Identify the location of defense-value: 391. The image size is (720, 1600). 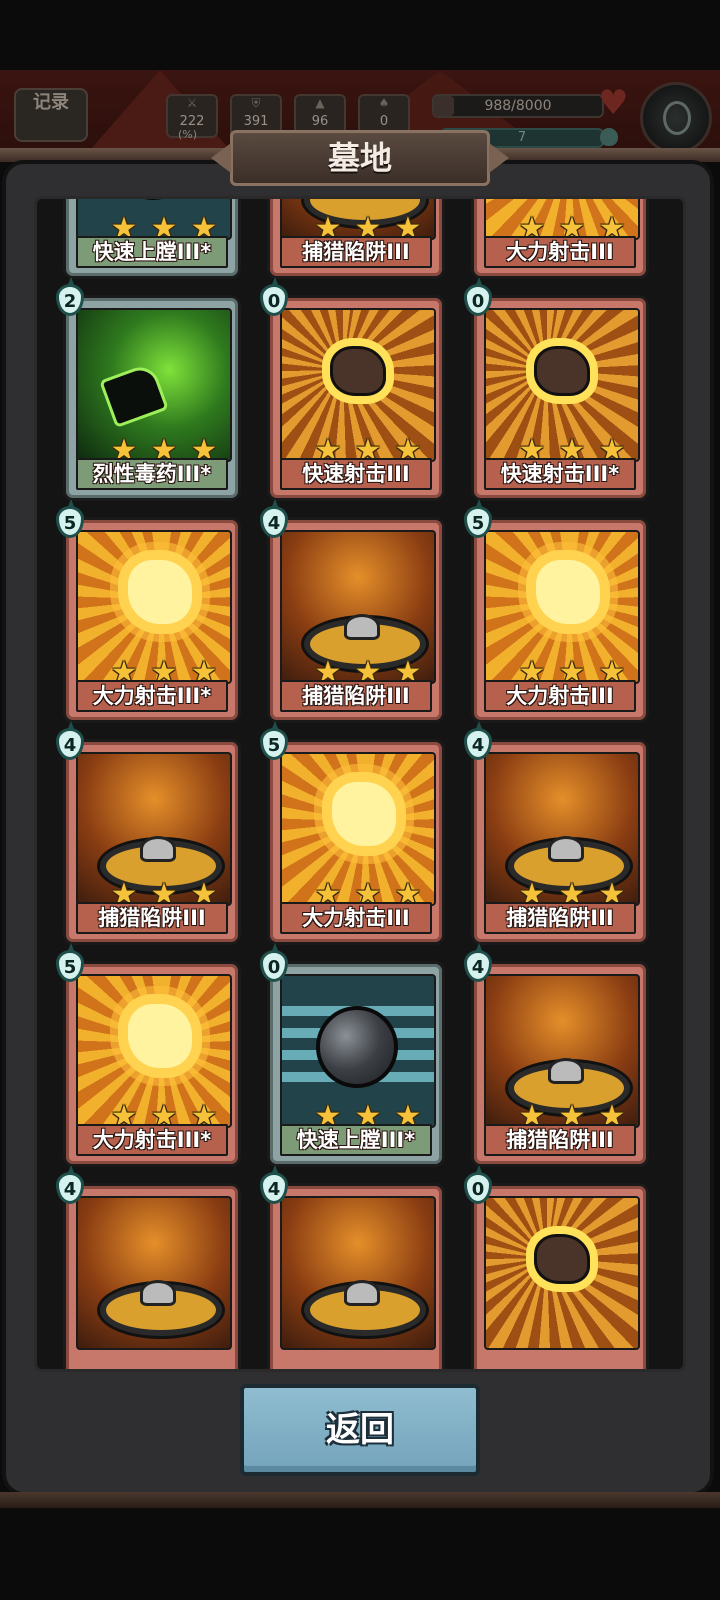
(256, 121).